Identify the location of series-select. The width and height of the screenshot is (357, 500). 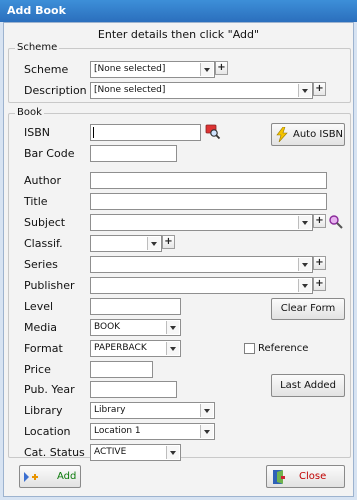
(201, 264).